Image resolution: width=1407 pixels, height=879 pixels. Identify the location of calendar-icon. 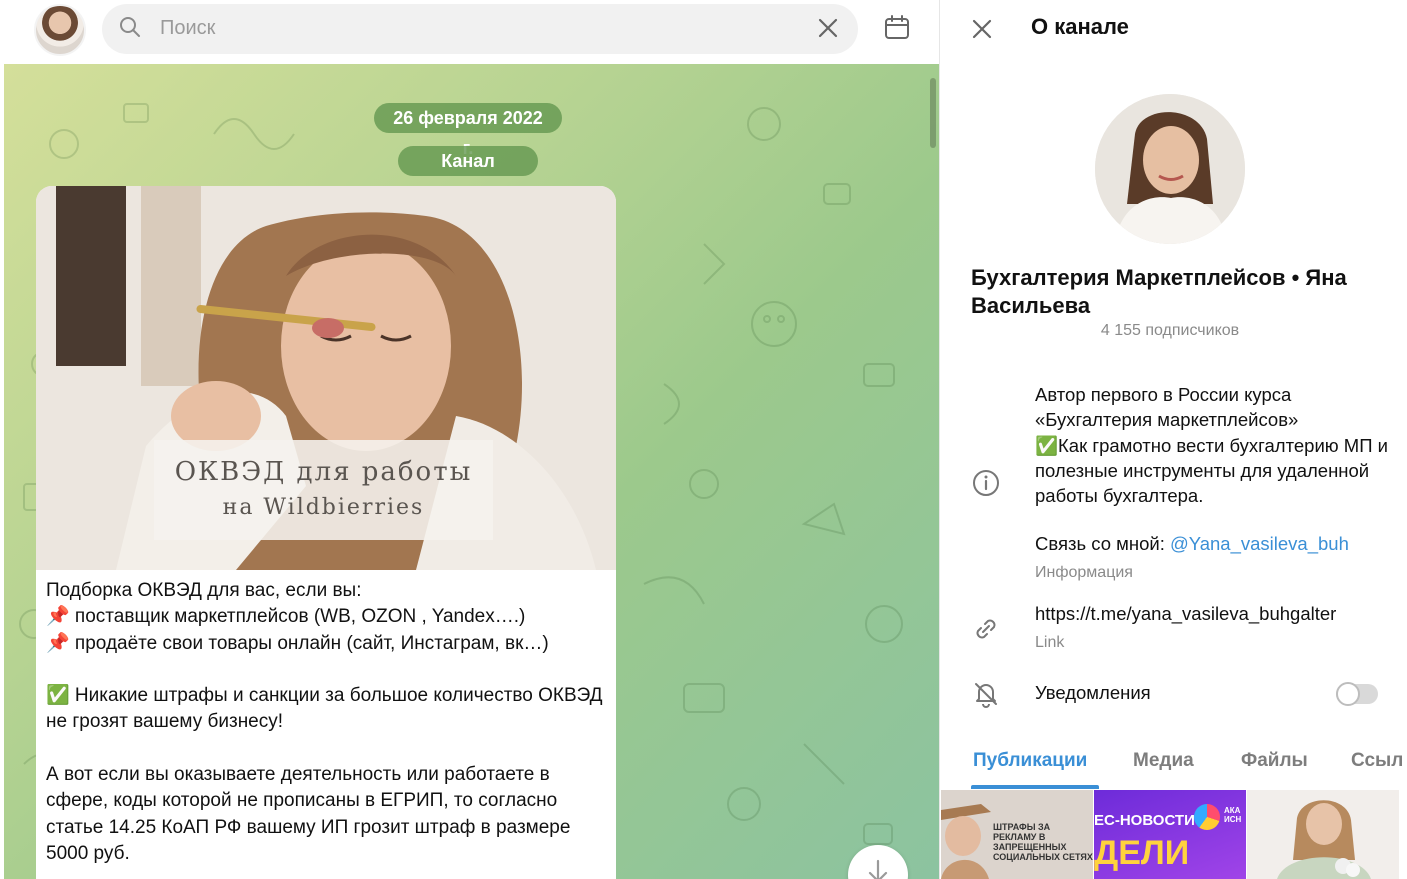
(897, 28).